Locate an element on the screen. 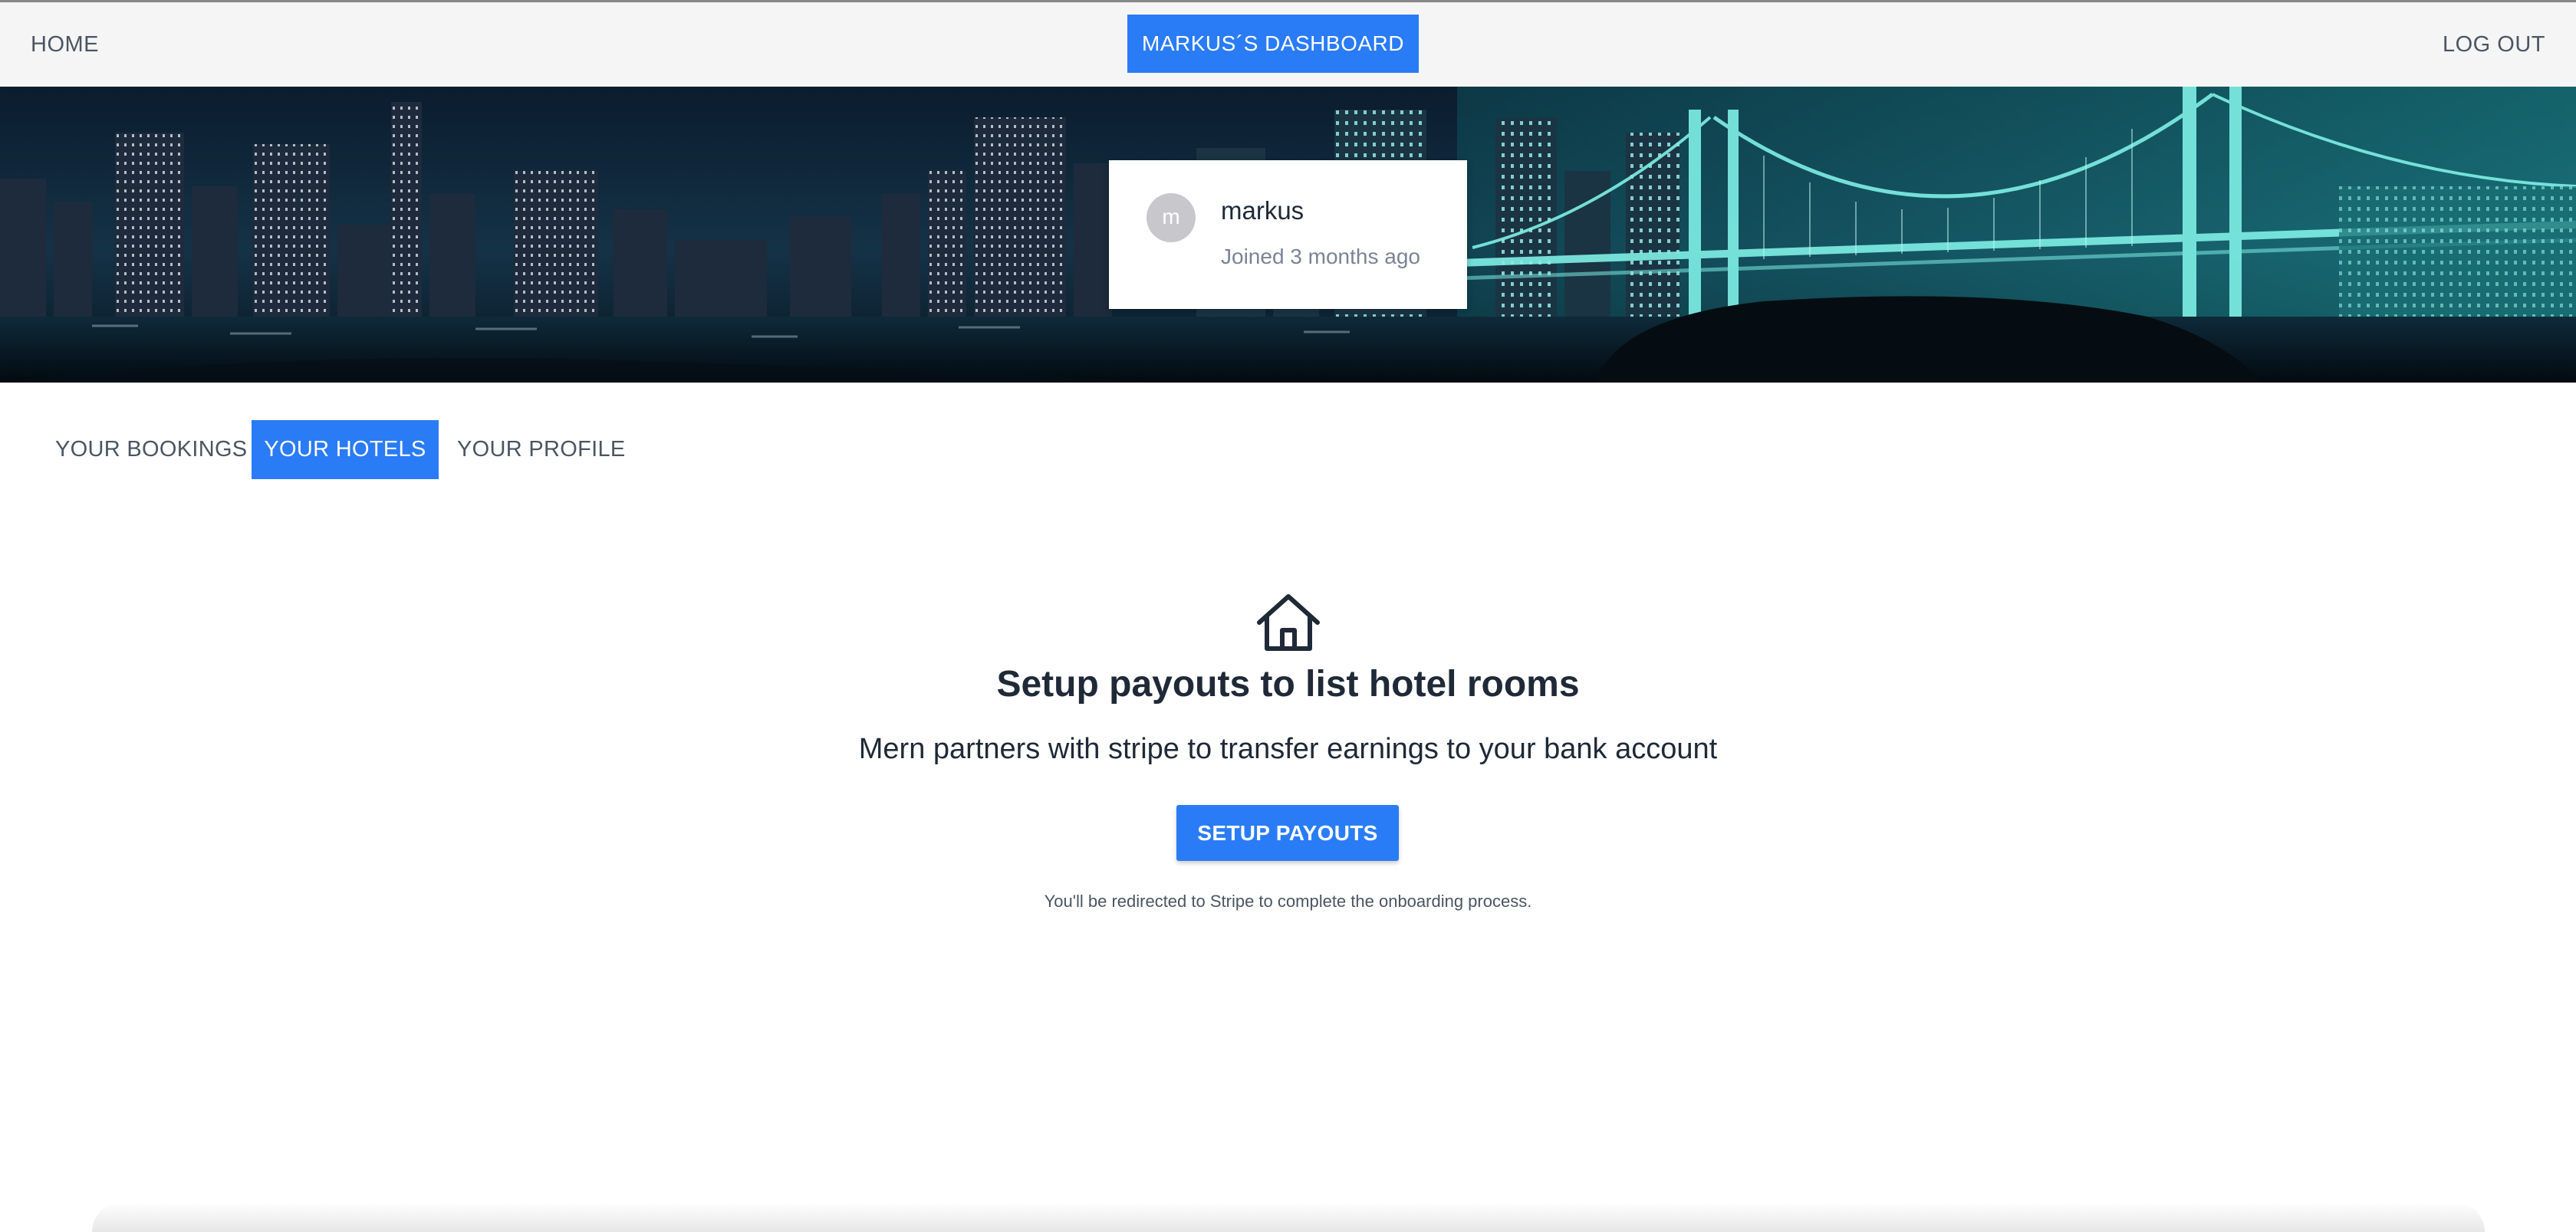  profile-card: m markus Joined 3 months ago is located at coordinates (1288, 234).